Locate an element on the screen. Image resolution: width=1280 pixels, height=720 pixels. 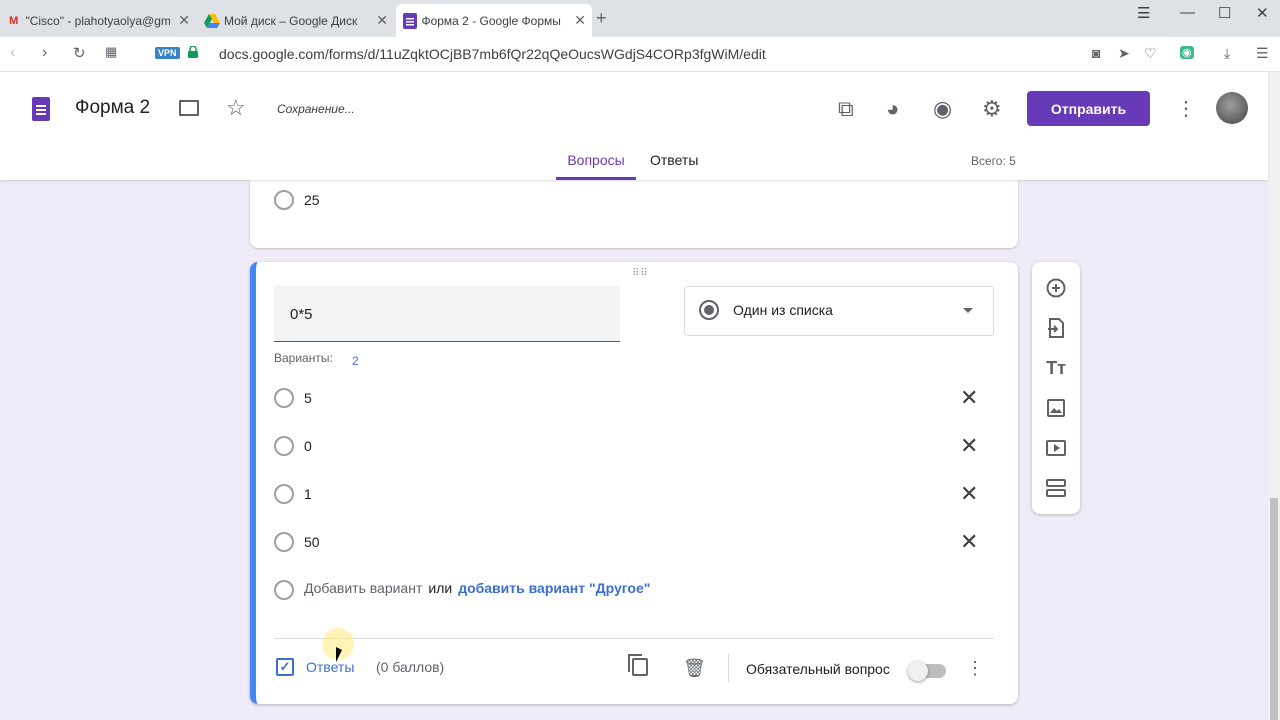
drag-handle-icon: ⠿⠿ is located at coordinates (640, 273).